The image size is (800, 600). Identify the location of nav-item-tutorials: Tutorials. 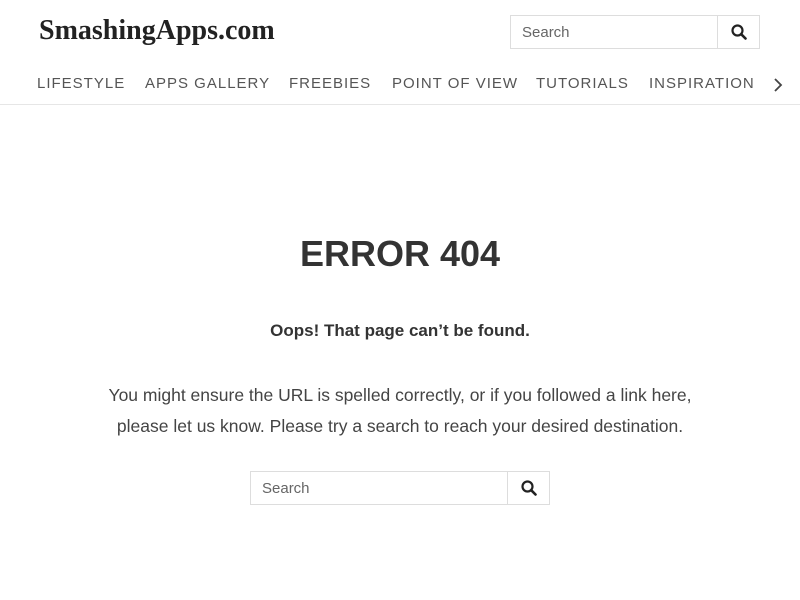
(582, 83).